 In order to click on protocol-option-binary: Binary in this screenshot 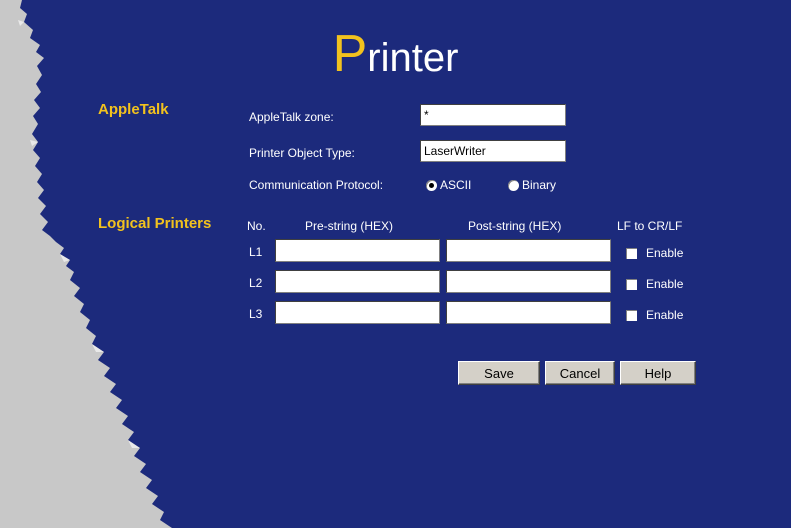, I will do `click(532, 185)`.